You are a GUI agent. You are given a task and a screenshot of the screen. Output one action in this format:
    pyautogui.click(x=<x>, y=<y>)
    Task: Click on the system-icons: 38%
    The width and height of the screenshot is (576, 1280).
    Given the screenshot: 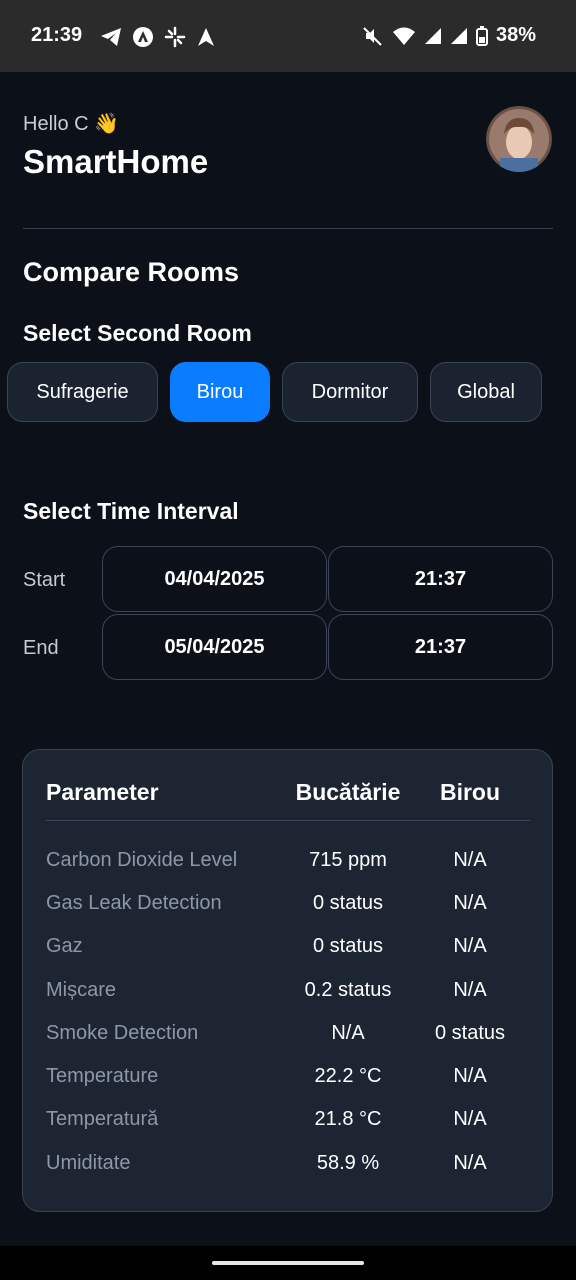 What is the action you would take?
    pyautogui.click(x=449, y=35)
    